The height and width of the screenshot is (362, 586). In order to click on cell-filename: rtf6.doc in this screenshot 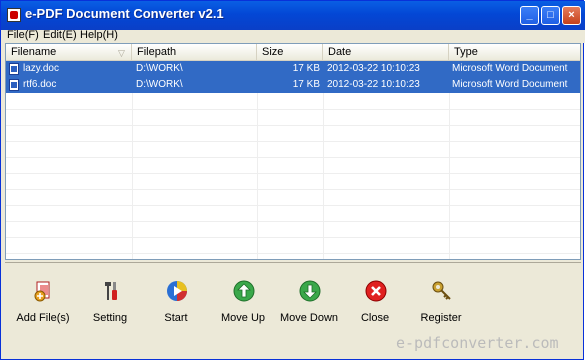, I will do `click(40, 84)`.